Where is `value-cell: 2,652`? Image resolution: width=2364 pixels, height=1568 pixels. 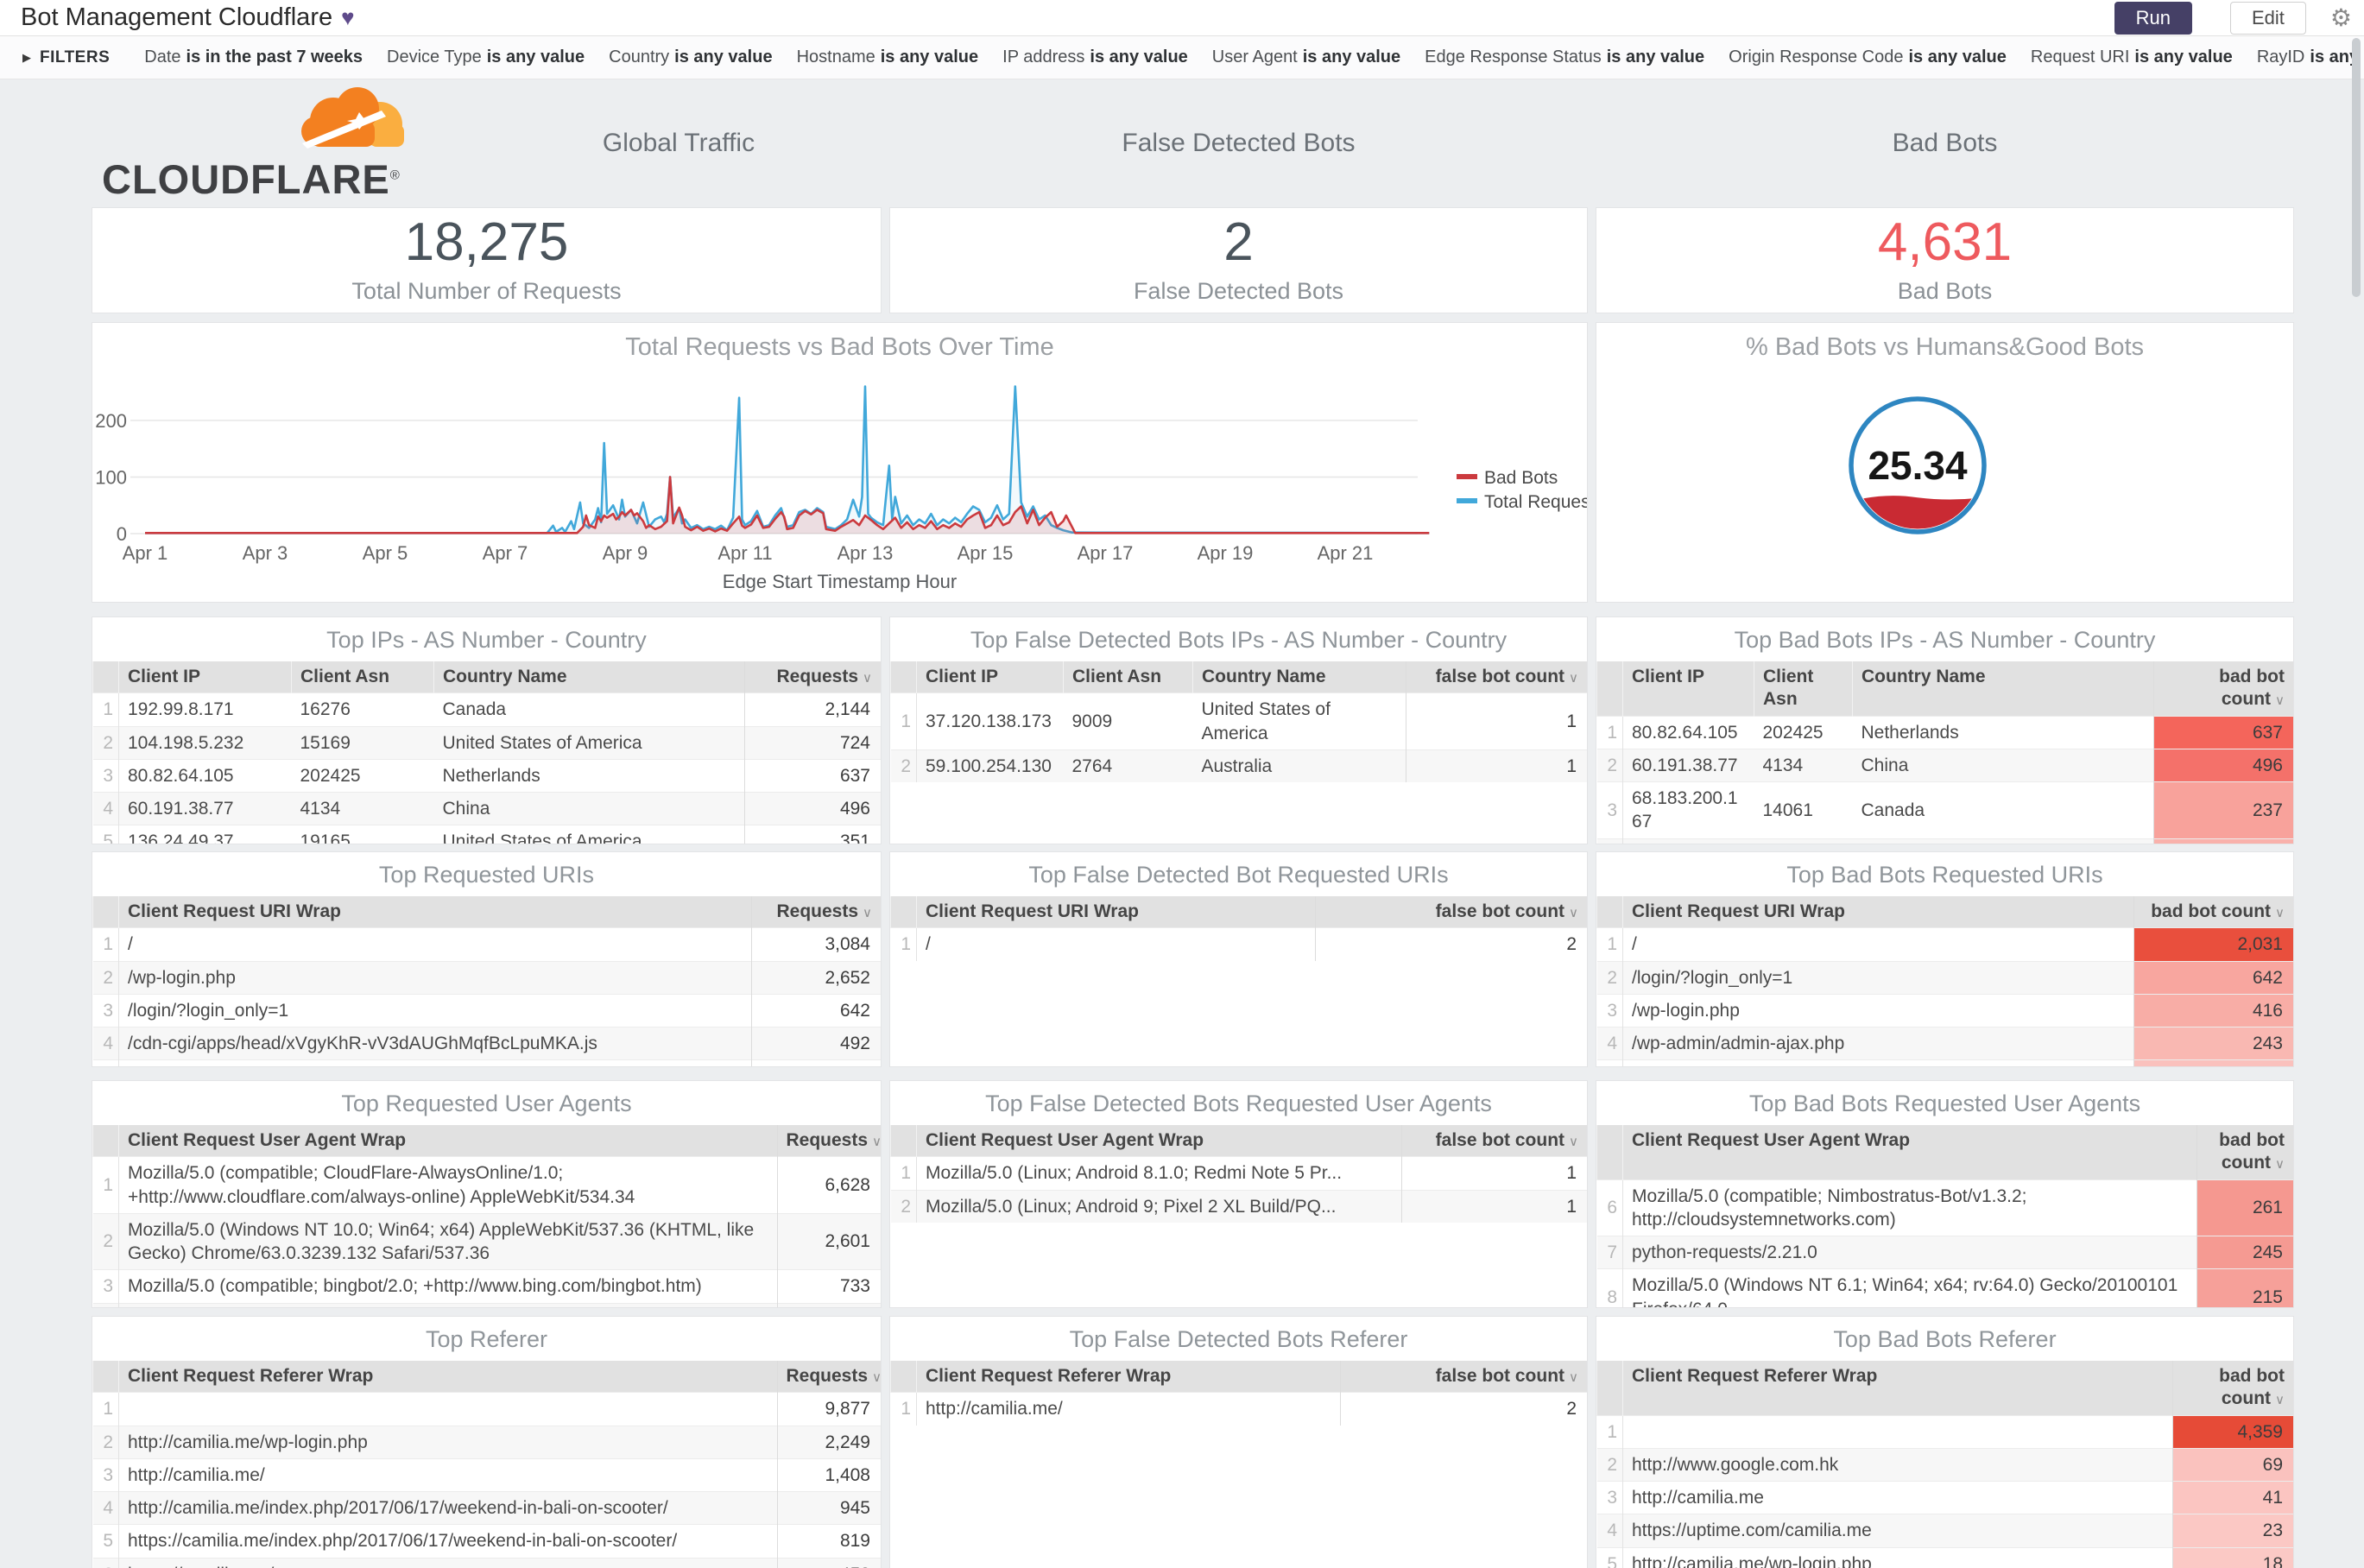 value-cell: 2,652 is located at coordinates (815, 978).